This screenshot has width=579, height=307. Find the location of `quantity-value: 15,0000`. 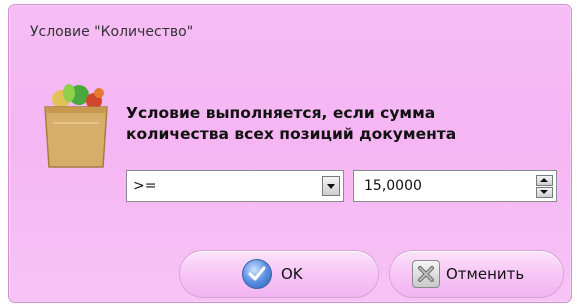

quantity-value: 15,0000 is located at coordinates (393, 186).